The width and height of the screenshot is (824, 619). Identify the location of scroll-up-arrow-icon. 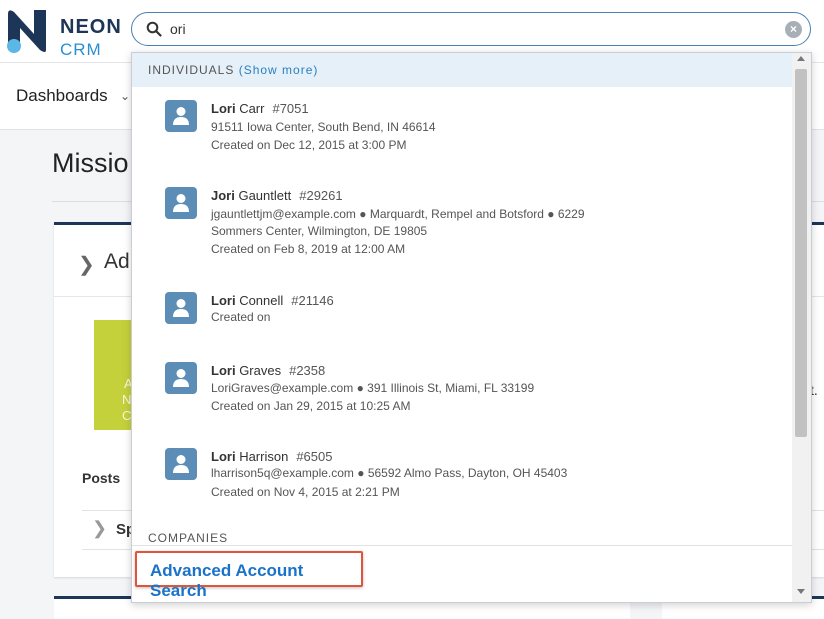
(801, 58).